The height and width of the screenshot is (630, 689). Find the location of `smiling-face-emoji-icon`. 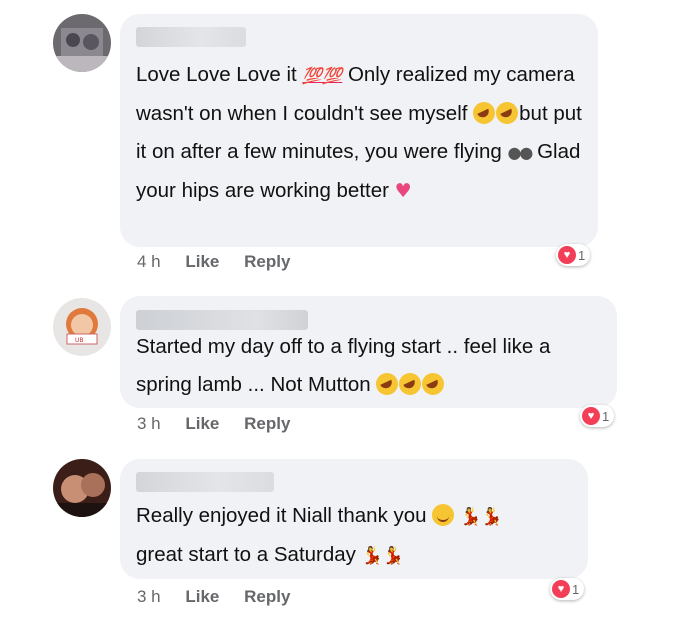

smiling-face-emoji-icon is located at coordinates (443, 516).